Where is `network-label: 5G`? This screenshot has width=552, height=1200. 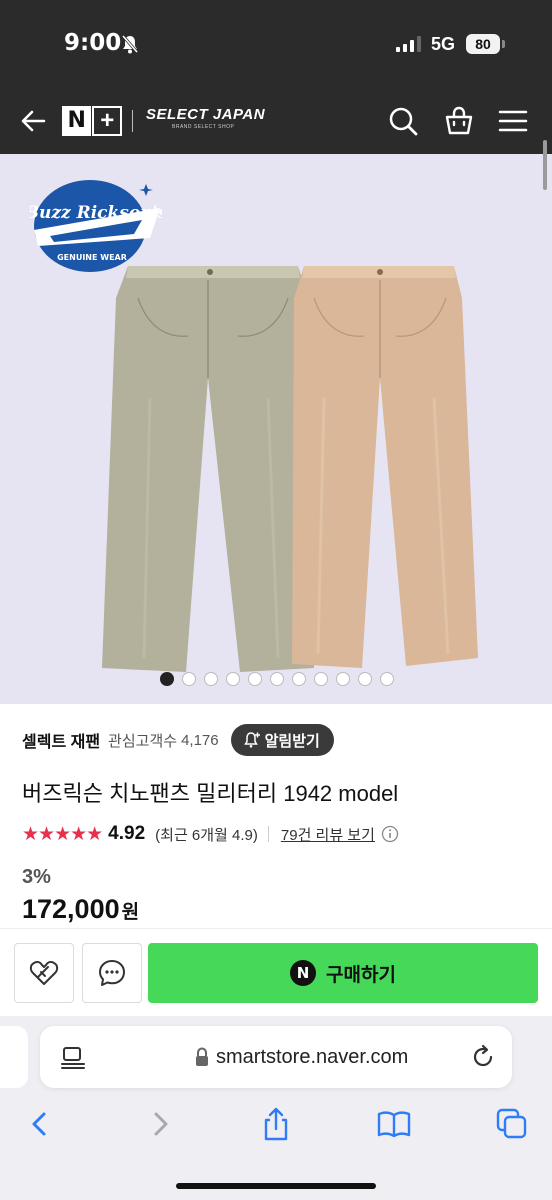
network-label: 5G is located at coordinates (443, 44).